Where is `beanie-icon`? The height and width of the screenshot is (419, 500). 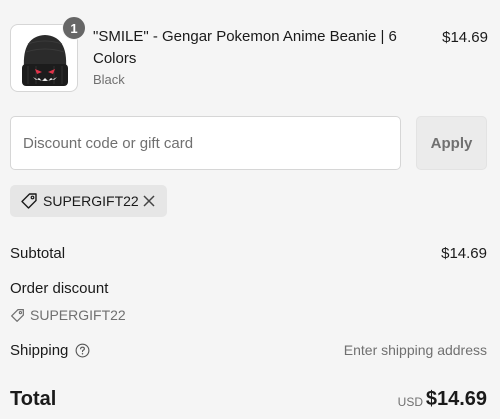
beanie-icon is located at coordinates (45, 60).